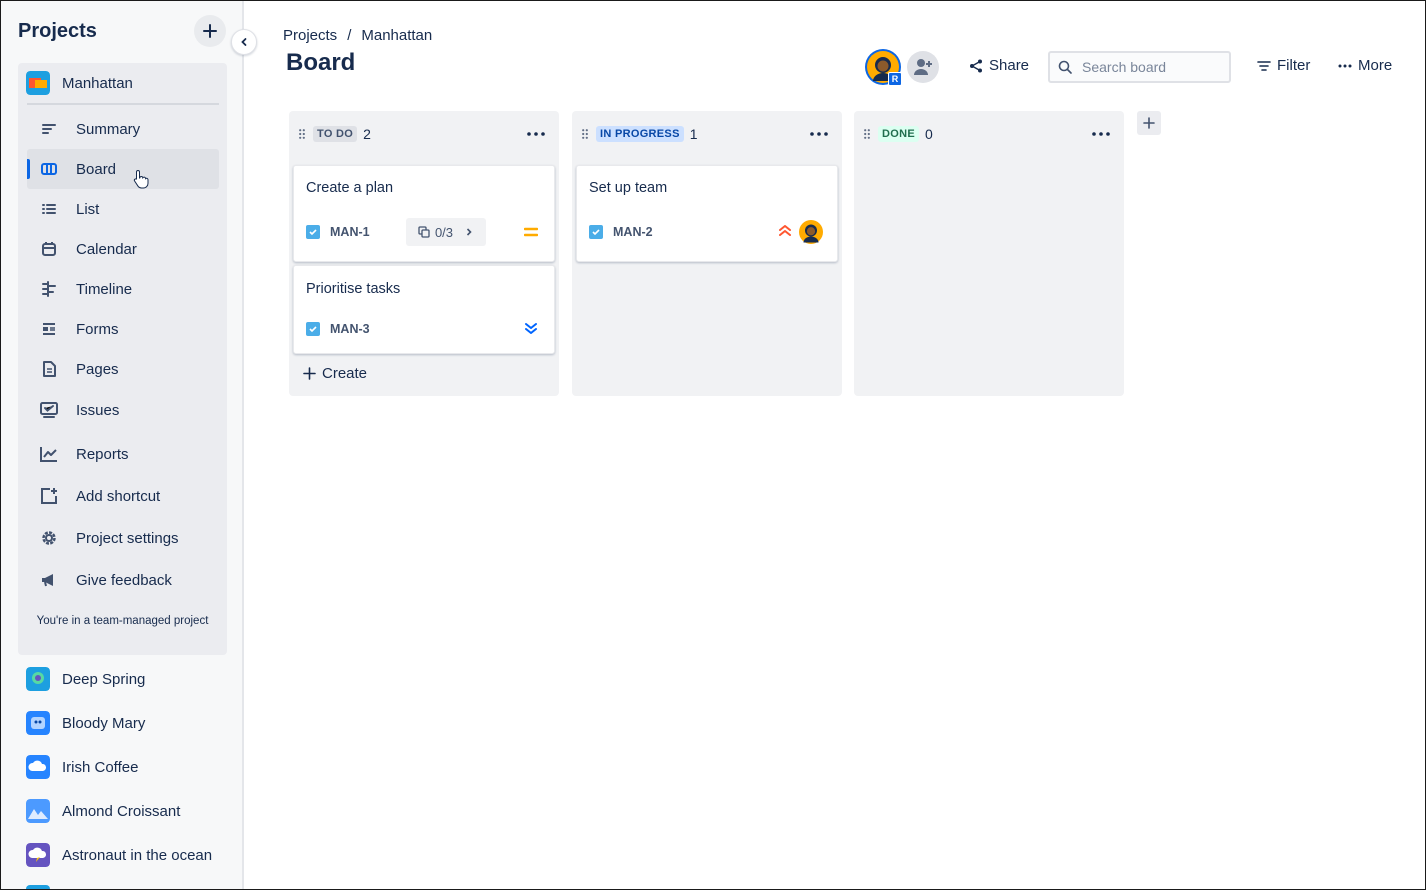 Image resolution: width=1426 pixels, height=890 pixels. What do you see at coordinates (123, 289) in the screenshot?
I see `sidebar-item-timeline: Timeline` at bounding box center [123, 289].